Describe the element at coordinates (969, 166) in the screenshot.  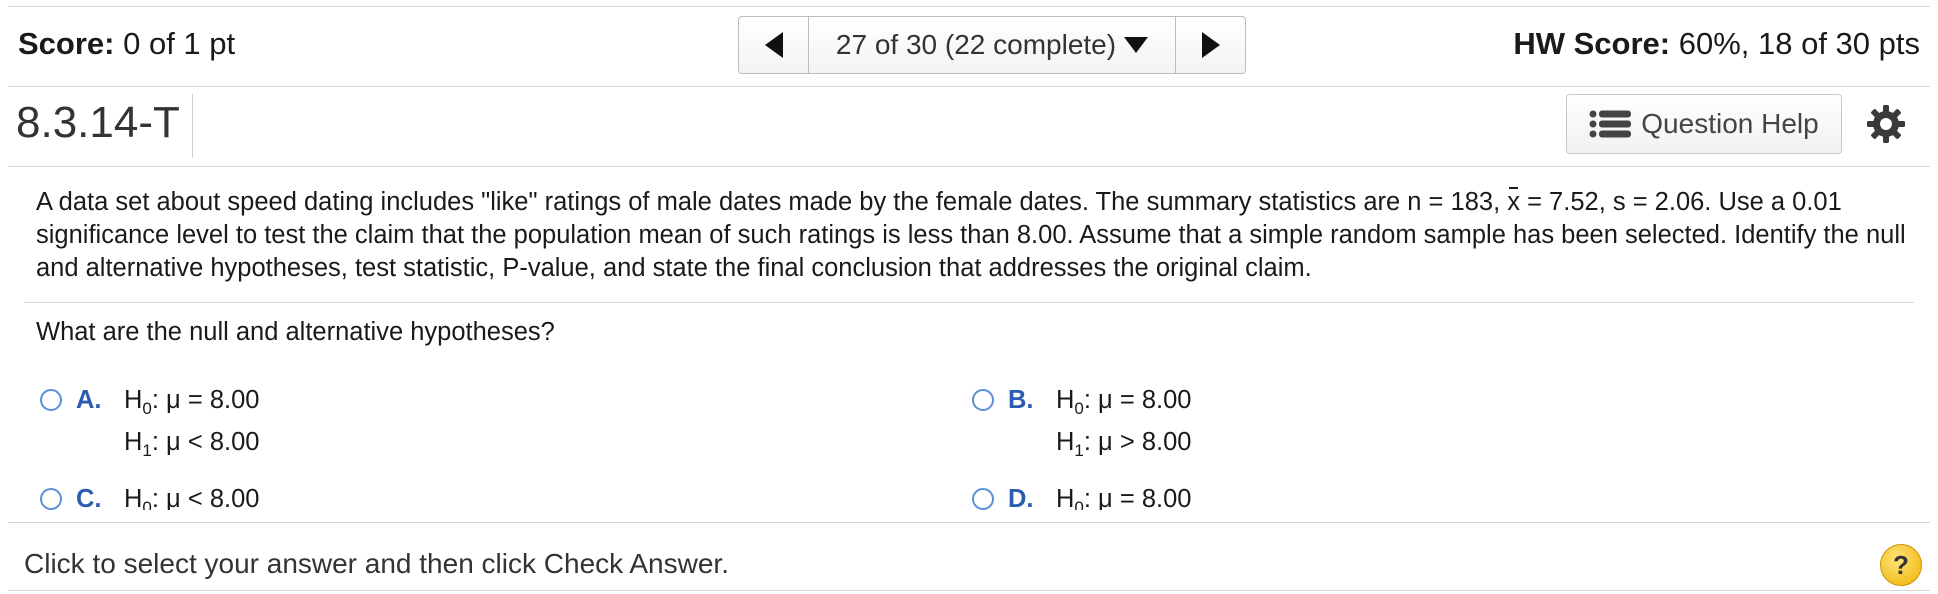
I see `toolbar-divider` at that location.